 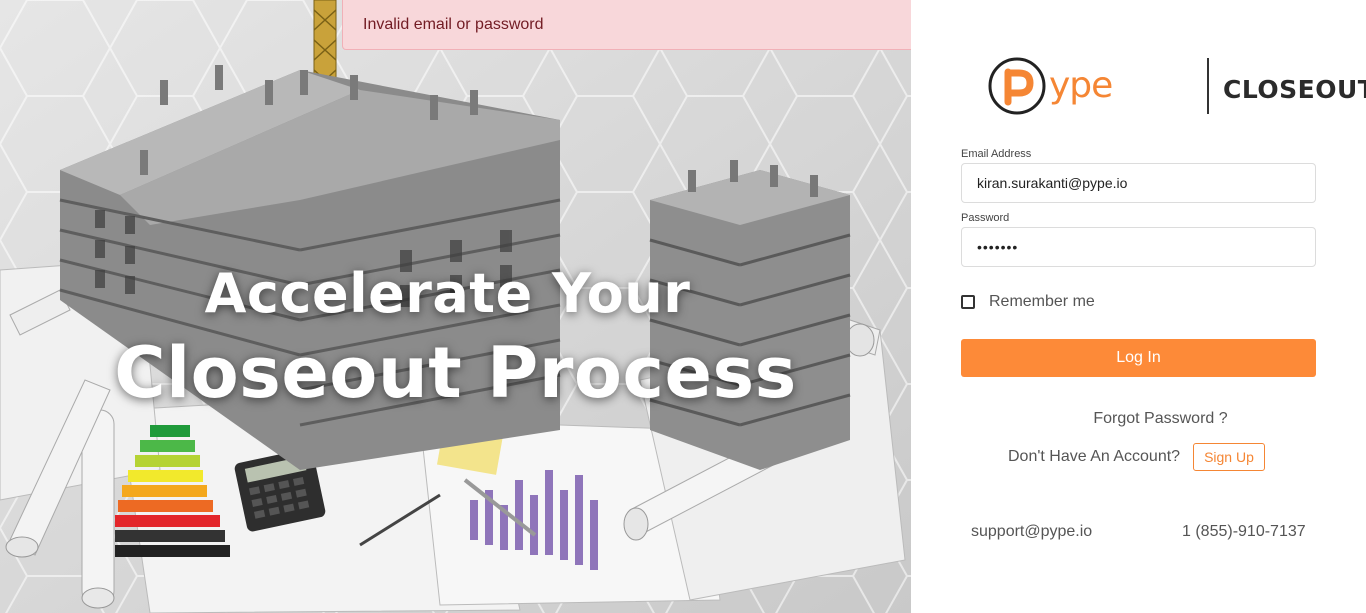 What do you see at coordinates (1094, 456) in the screenshot?
I see `no-account-text: Don't Have An Account?` at bounding box center [1094, 456].